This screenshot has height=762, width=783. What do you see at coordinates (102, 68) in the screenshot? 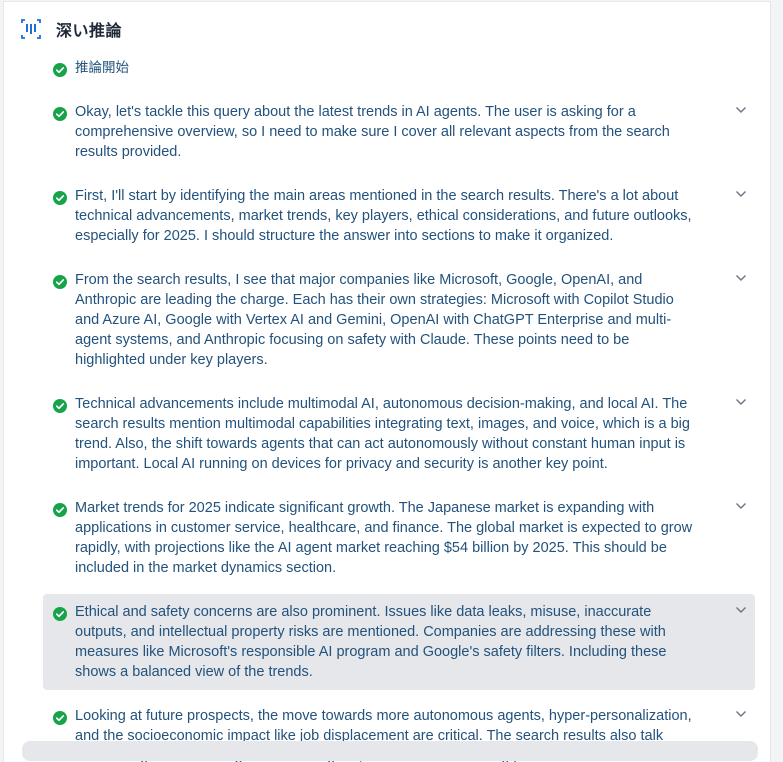
I see `reasoning-step-text: 推論開始` at bounding box center [102, 68].